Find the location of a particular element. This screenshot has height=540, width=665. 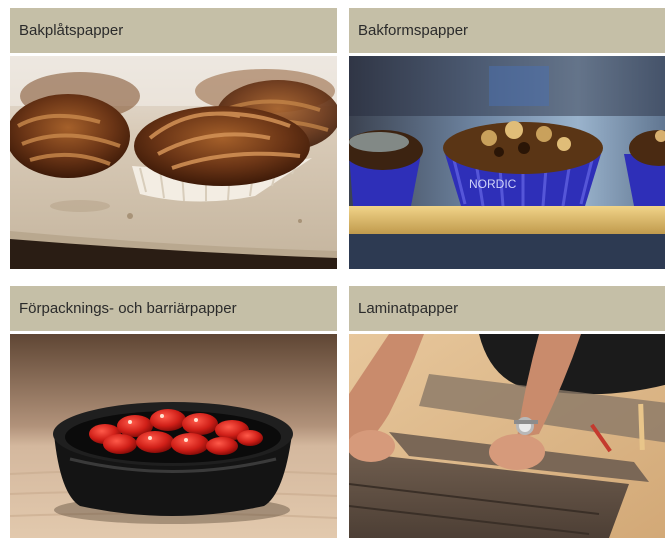

card-header: Förpacknings- och barriärpapper is located at coordinates (173, 308).